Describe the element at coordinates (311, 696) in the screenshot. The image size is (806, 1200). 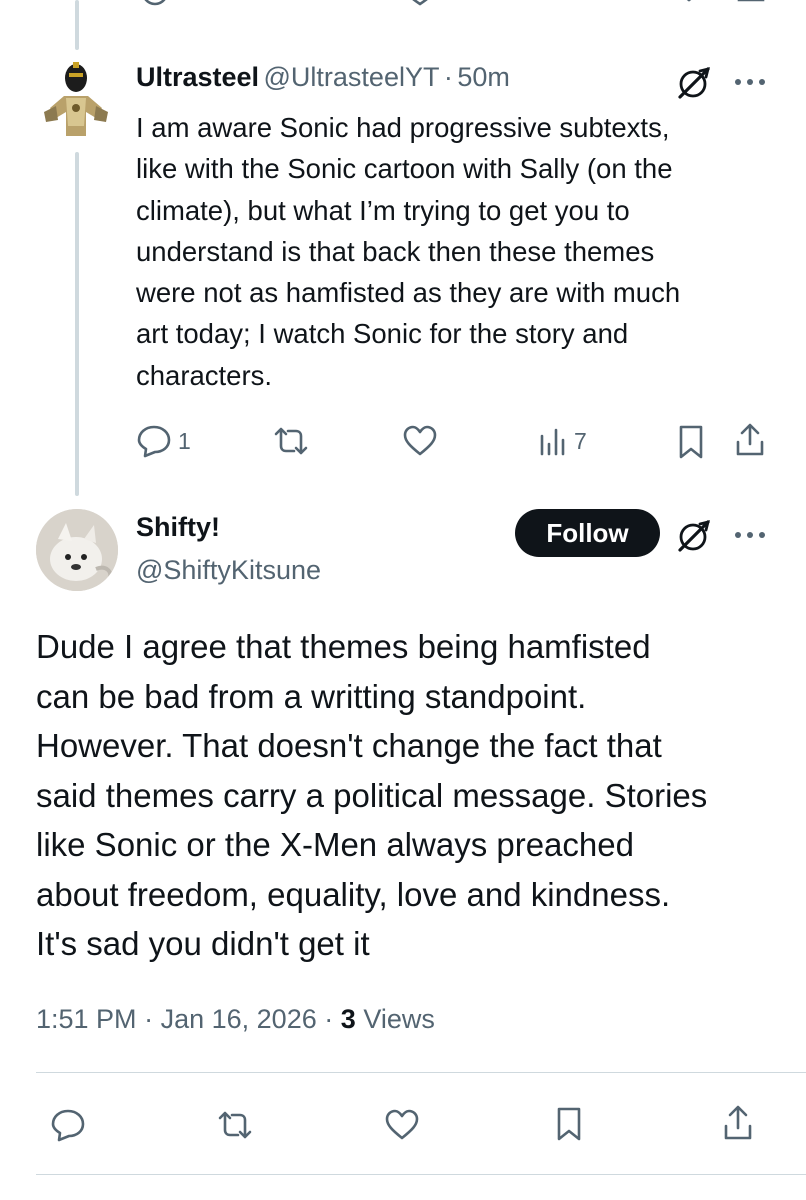
I see `text-line: can be bad from a writting standpoint.` at that location.